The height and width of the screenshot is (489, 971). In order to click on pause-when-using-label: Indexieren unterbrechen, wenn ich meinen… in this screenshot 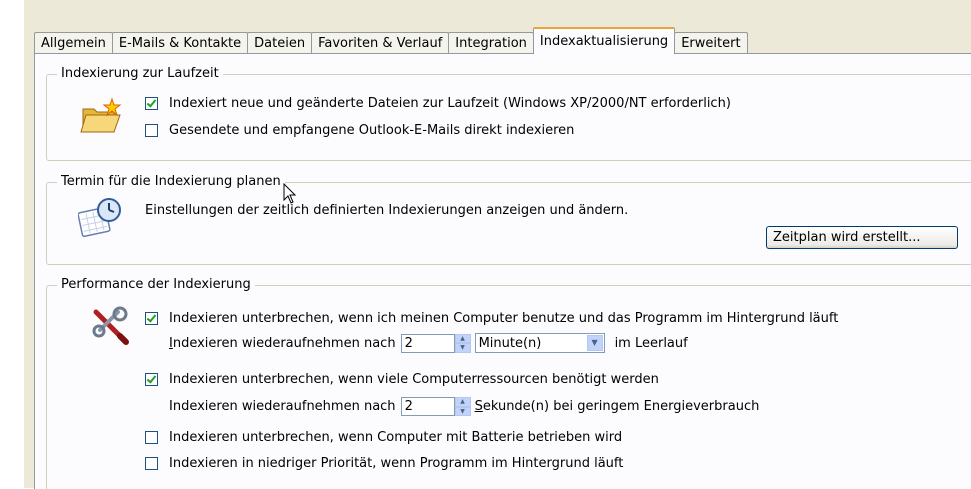, I will do `click(504, 318)`.